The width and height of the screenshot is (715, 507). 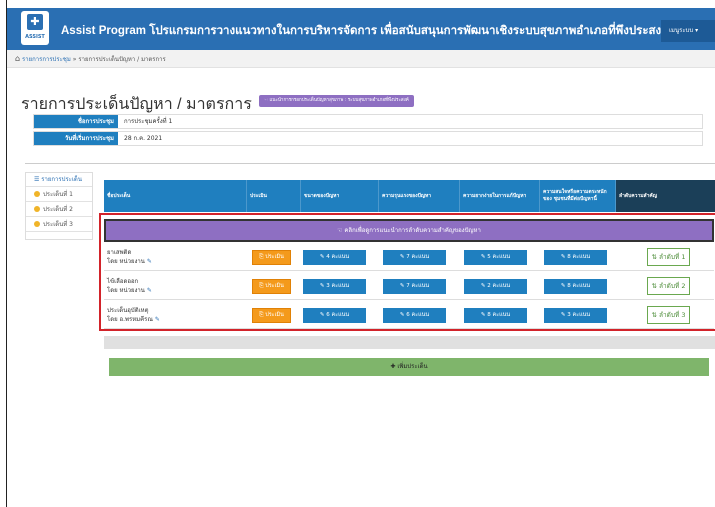 What do you see at coordinates (128, 310) in the screenshot?
I see `issue-title: ประเด็นอุบัติเหตุ` at bounding box center [128, 310].